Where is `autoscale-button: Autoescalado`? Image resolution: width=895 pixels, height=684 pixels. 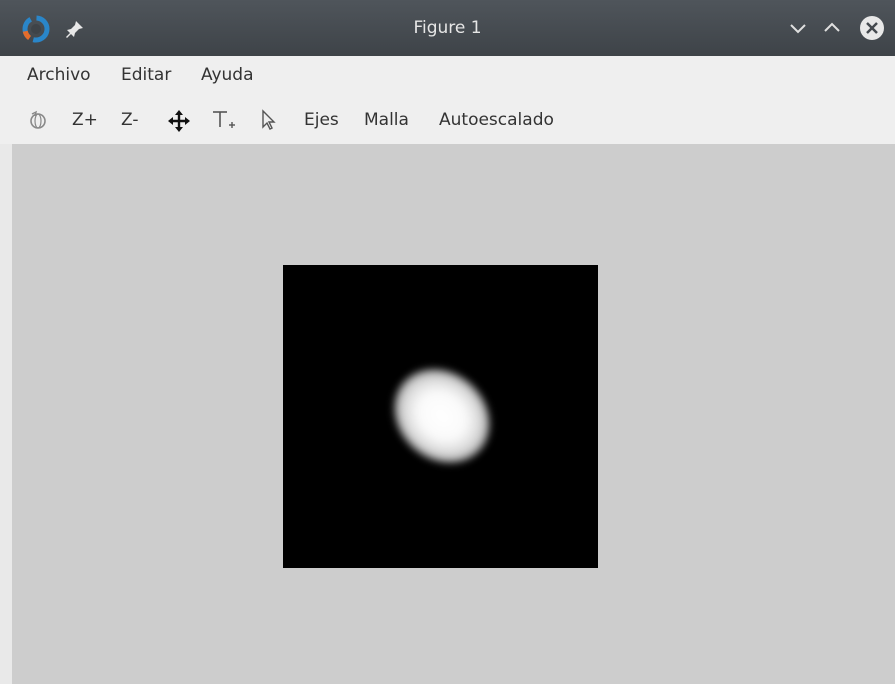 autoscale-button: Autoescalado is located at coordinates (496, 120).